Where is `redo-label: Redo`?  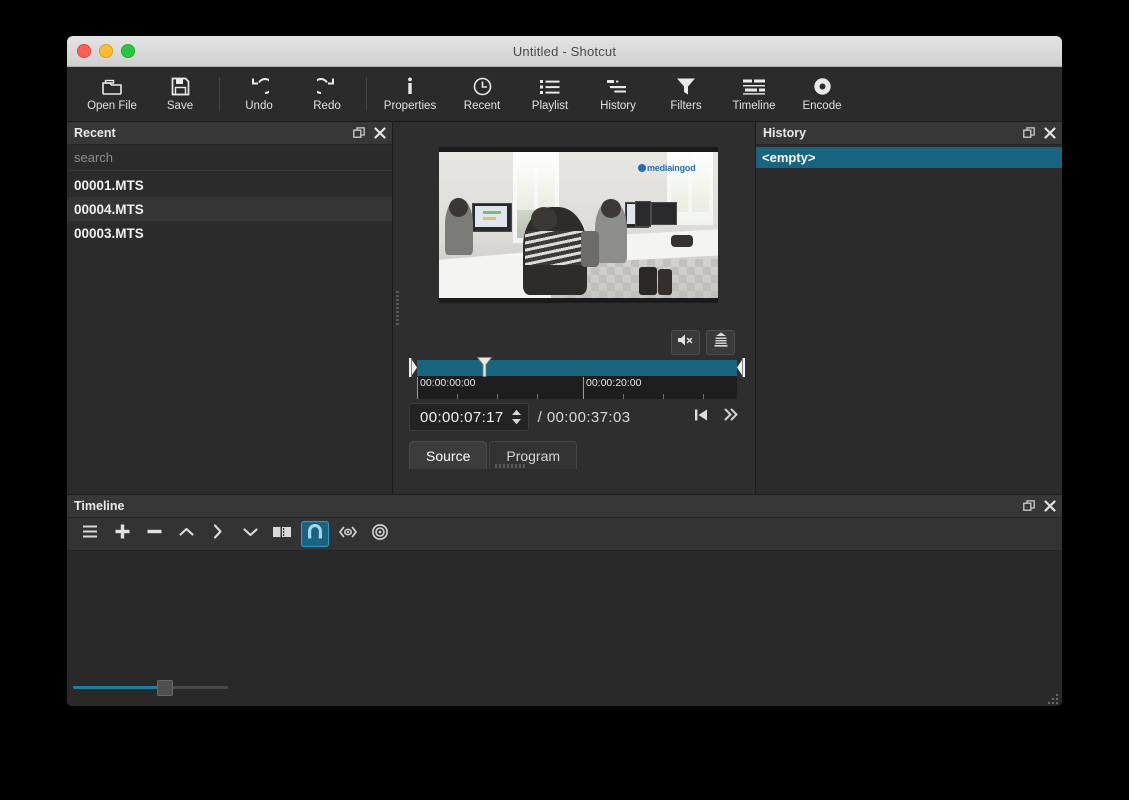 redo-label: Redo is located at coordinates (327, 105).